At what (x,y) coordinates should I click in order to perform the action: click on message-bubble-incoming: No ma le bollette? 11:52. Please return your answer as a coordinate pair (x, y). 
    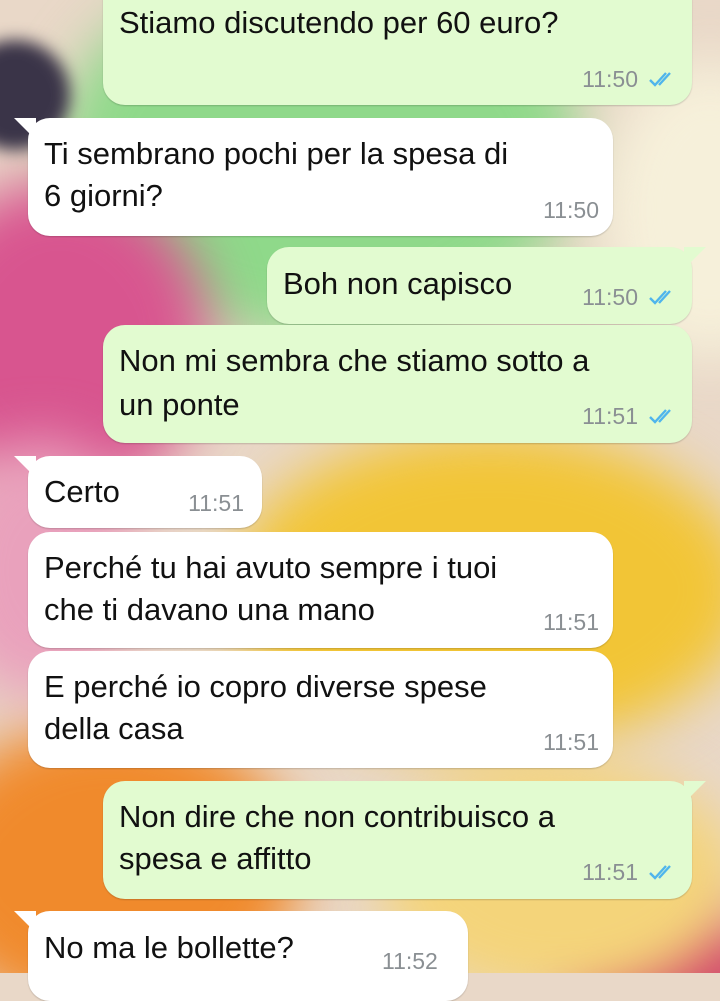
    Looking at the image, I should click on (241, 956).